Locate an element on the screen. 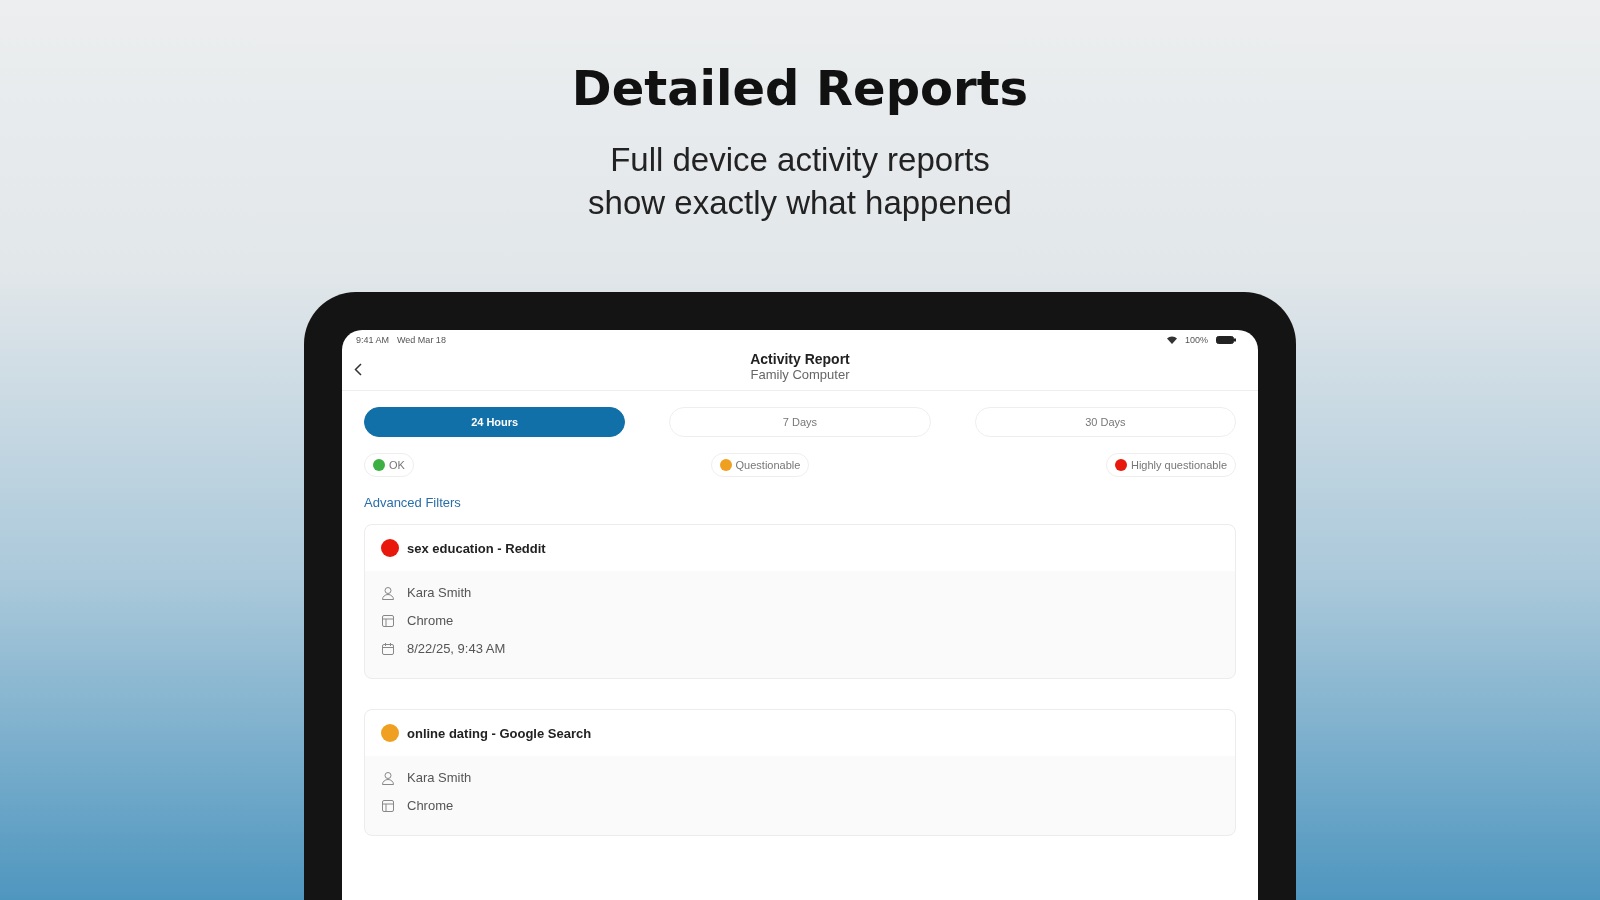 The image size is (1600, 900). activity-title: sex education - Reddit is located at coordinates (476, 548).